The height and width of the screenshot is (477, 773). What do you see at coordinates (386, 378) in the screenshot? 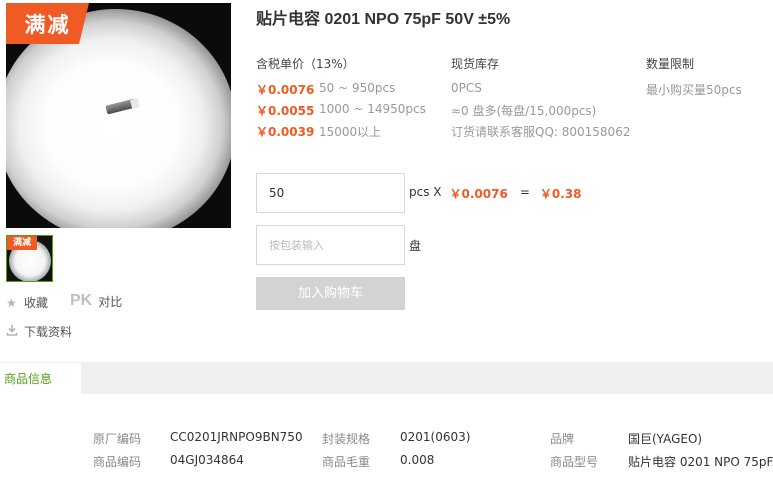
I see `tab-bar` at bounding box center [386, 378].